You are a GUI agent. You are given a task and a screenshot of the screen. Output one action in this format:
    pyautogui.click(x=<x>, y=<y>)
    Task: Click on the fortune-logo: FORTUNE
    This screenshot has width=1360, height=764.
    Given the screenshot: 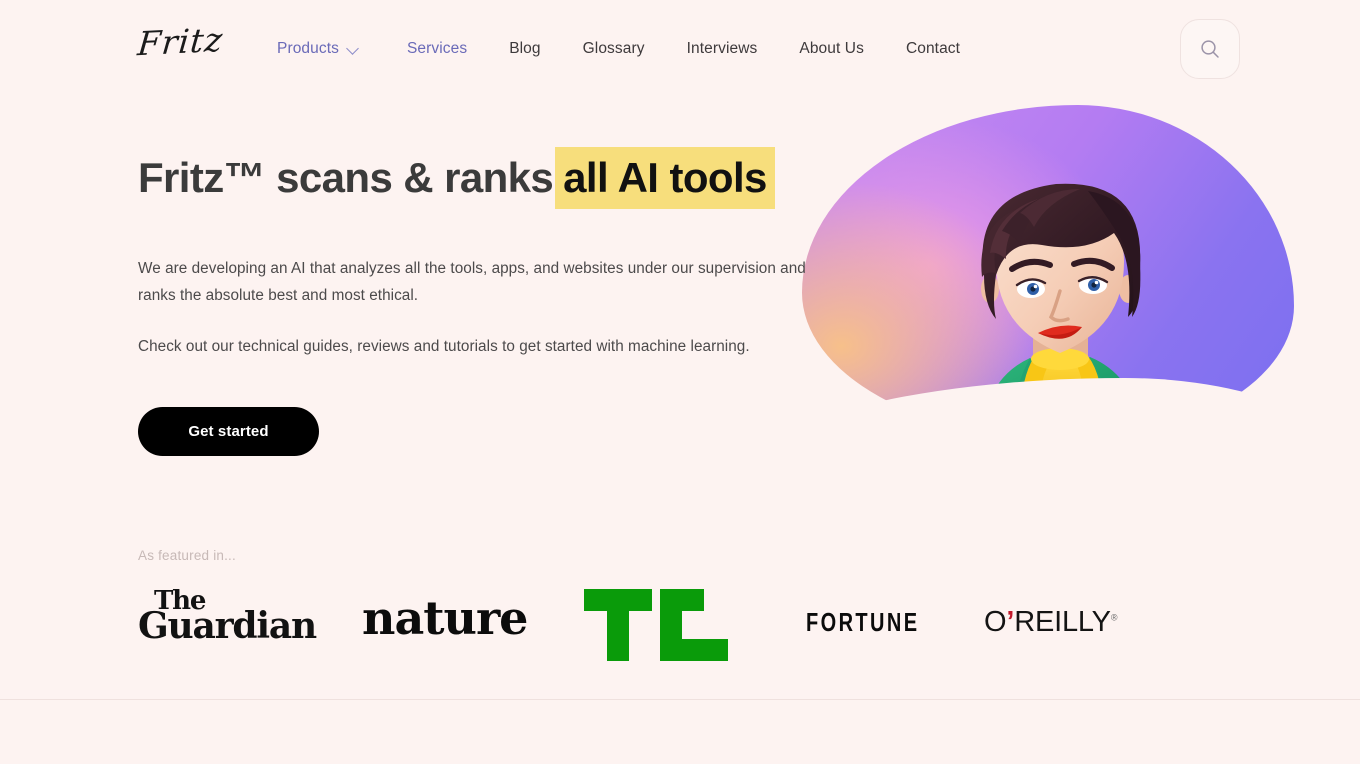 What is the action you would take?
    pyautogui.click(x=862, y=623)
    